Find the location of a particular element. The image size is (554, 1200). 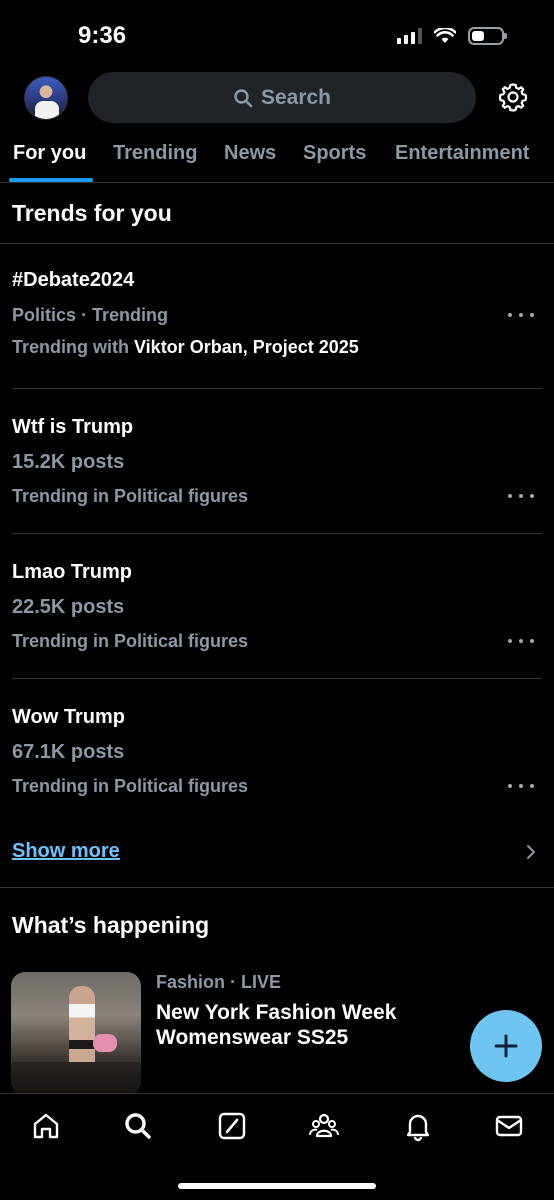

header: Search is located at coordinates (277, 100).